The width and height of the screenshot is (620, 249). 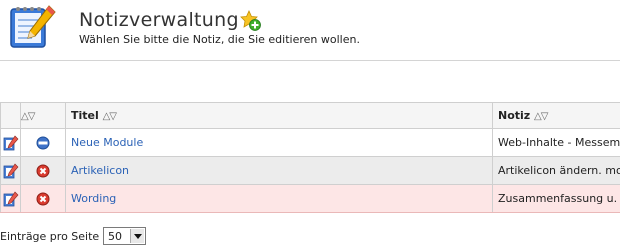 I want to click on table-row: Neue Module Web-Inhalte - Messem, so click(x=310, y=142).